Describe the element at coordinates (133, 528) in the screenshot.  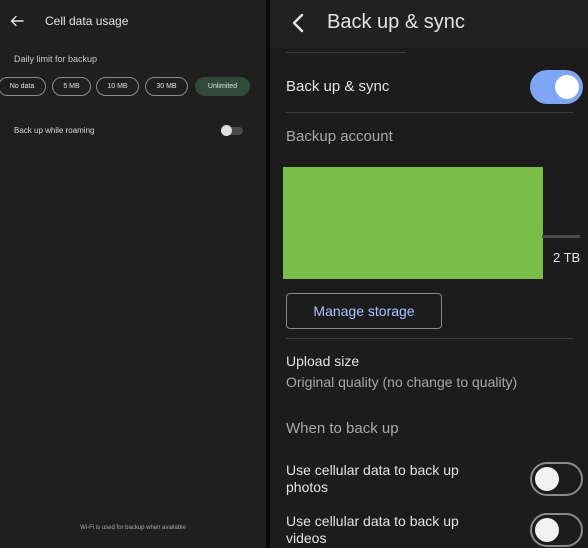
I see `wifi-note: Wi-Fi is used for backup when available` at that location.